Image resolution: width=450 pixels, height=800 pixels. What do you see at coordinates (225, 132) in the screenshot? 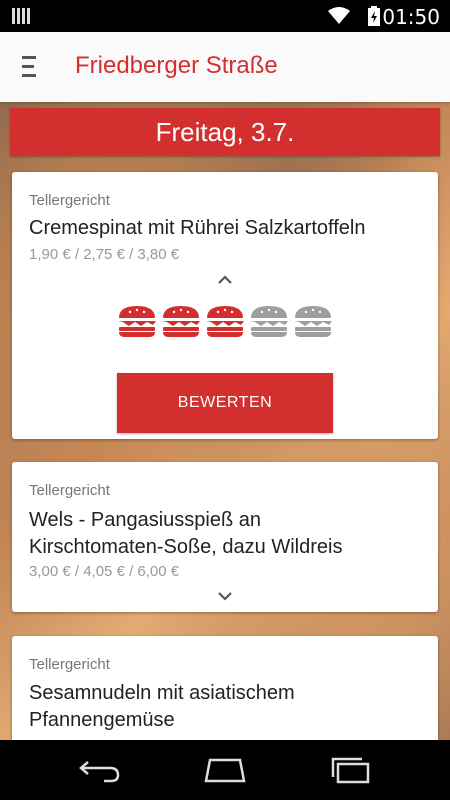
I see `day-banner: Freitag, 3.7.` at bounding box center [225, 132].